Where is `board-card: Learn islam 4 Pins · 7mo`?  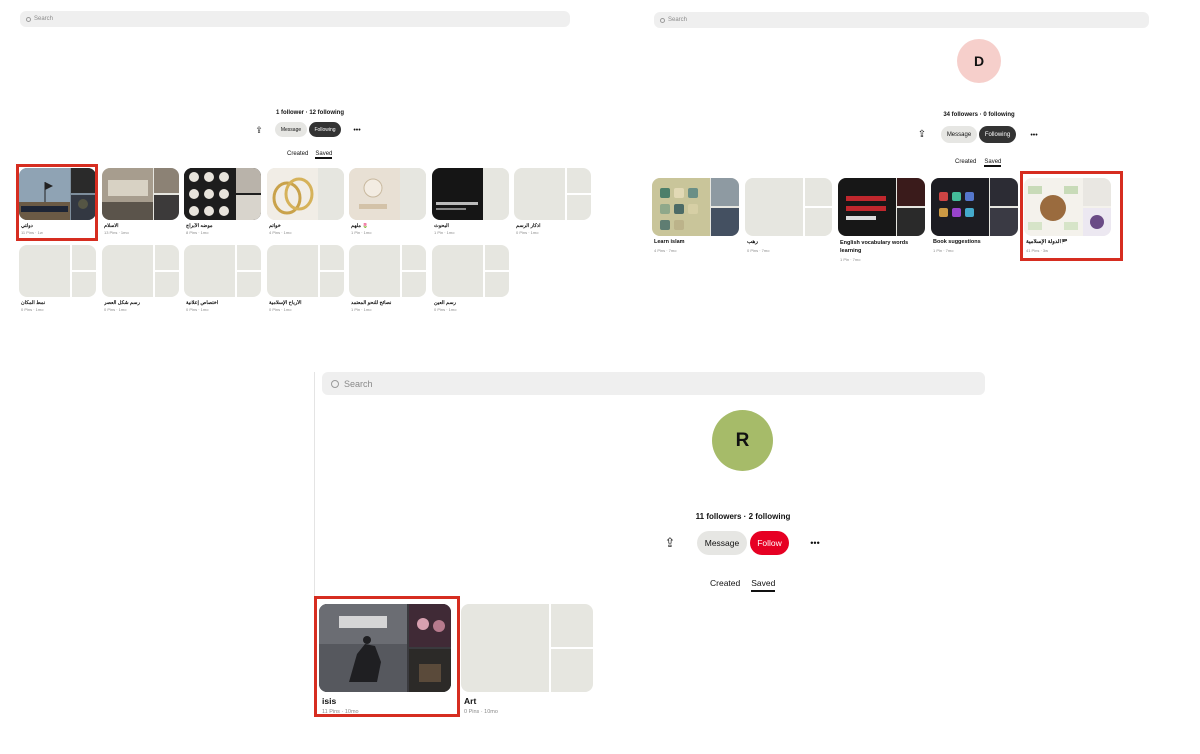 board-card: Learn islam 4 Pins · 7mo is located at coordinates (695, 218).